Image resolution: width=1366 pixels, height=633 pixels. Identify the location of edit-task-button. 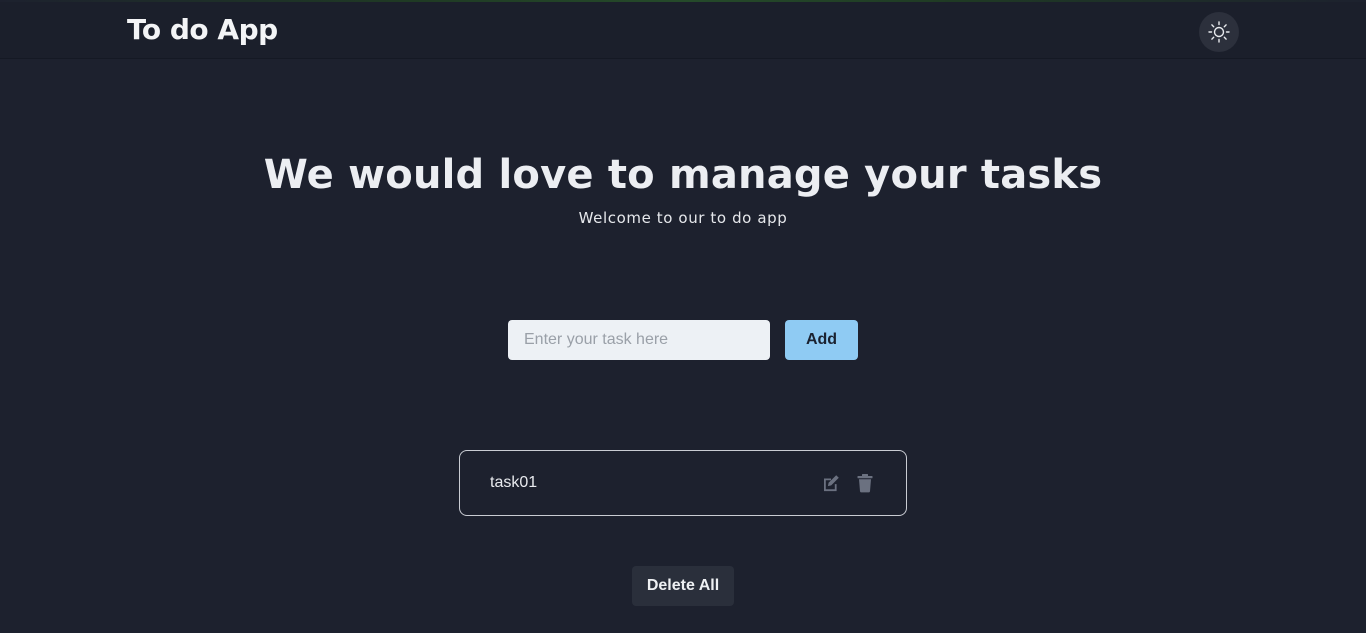
(831, 483).